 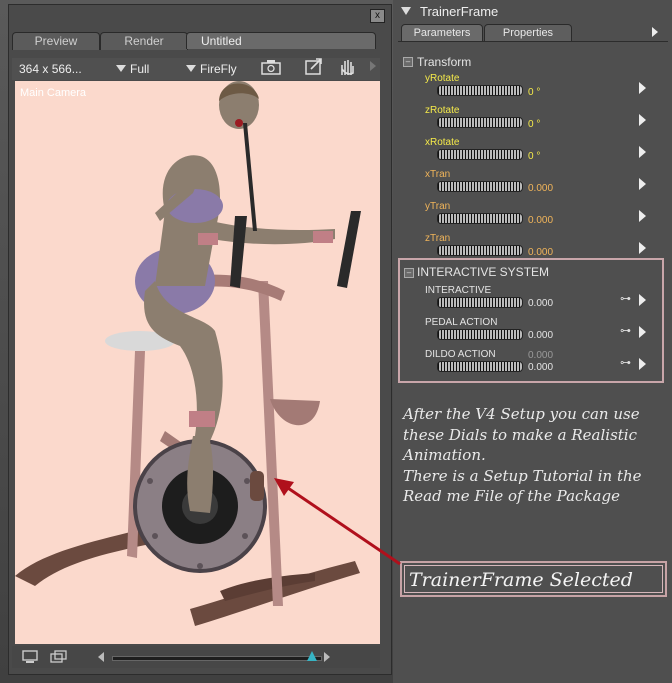 I want to click on tab-render-label: Render, so click(x=144, y=41).